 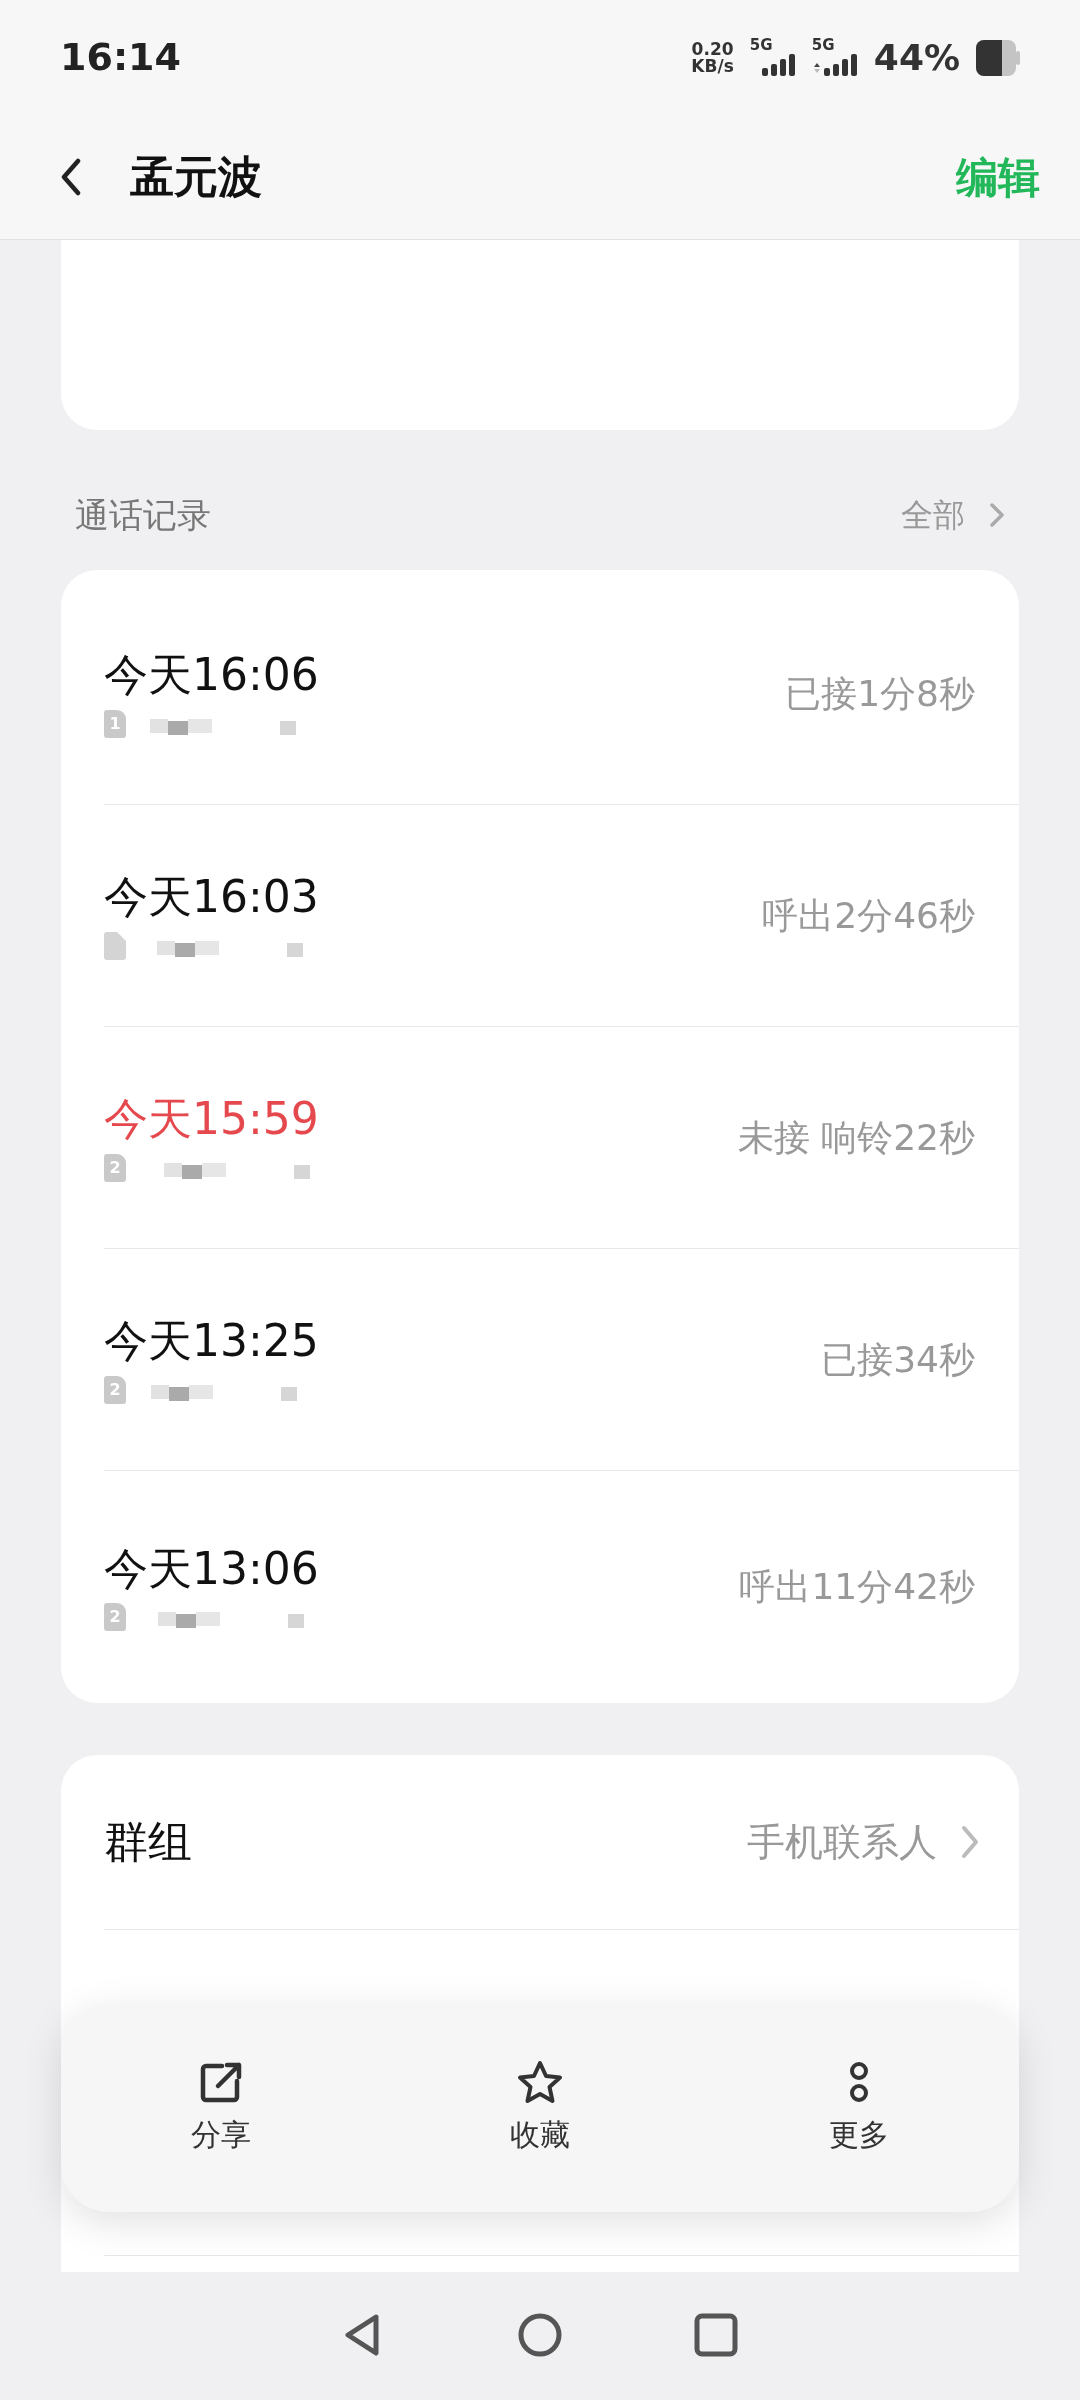 I want to click on settings-row: 群组 手机联系人, so click(x=561, y=1842).